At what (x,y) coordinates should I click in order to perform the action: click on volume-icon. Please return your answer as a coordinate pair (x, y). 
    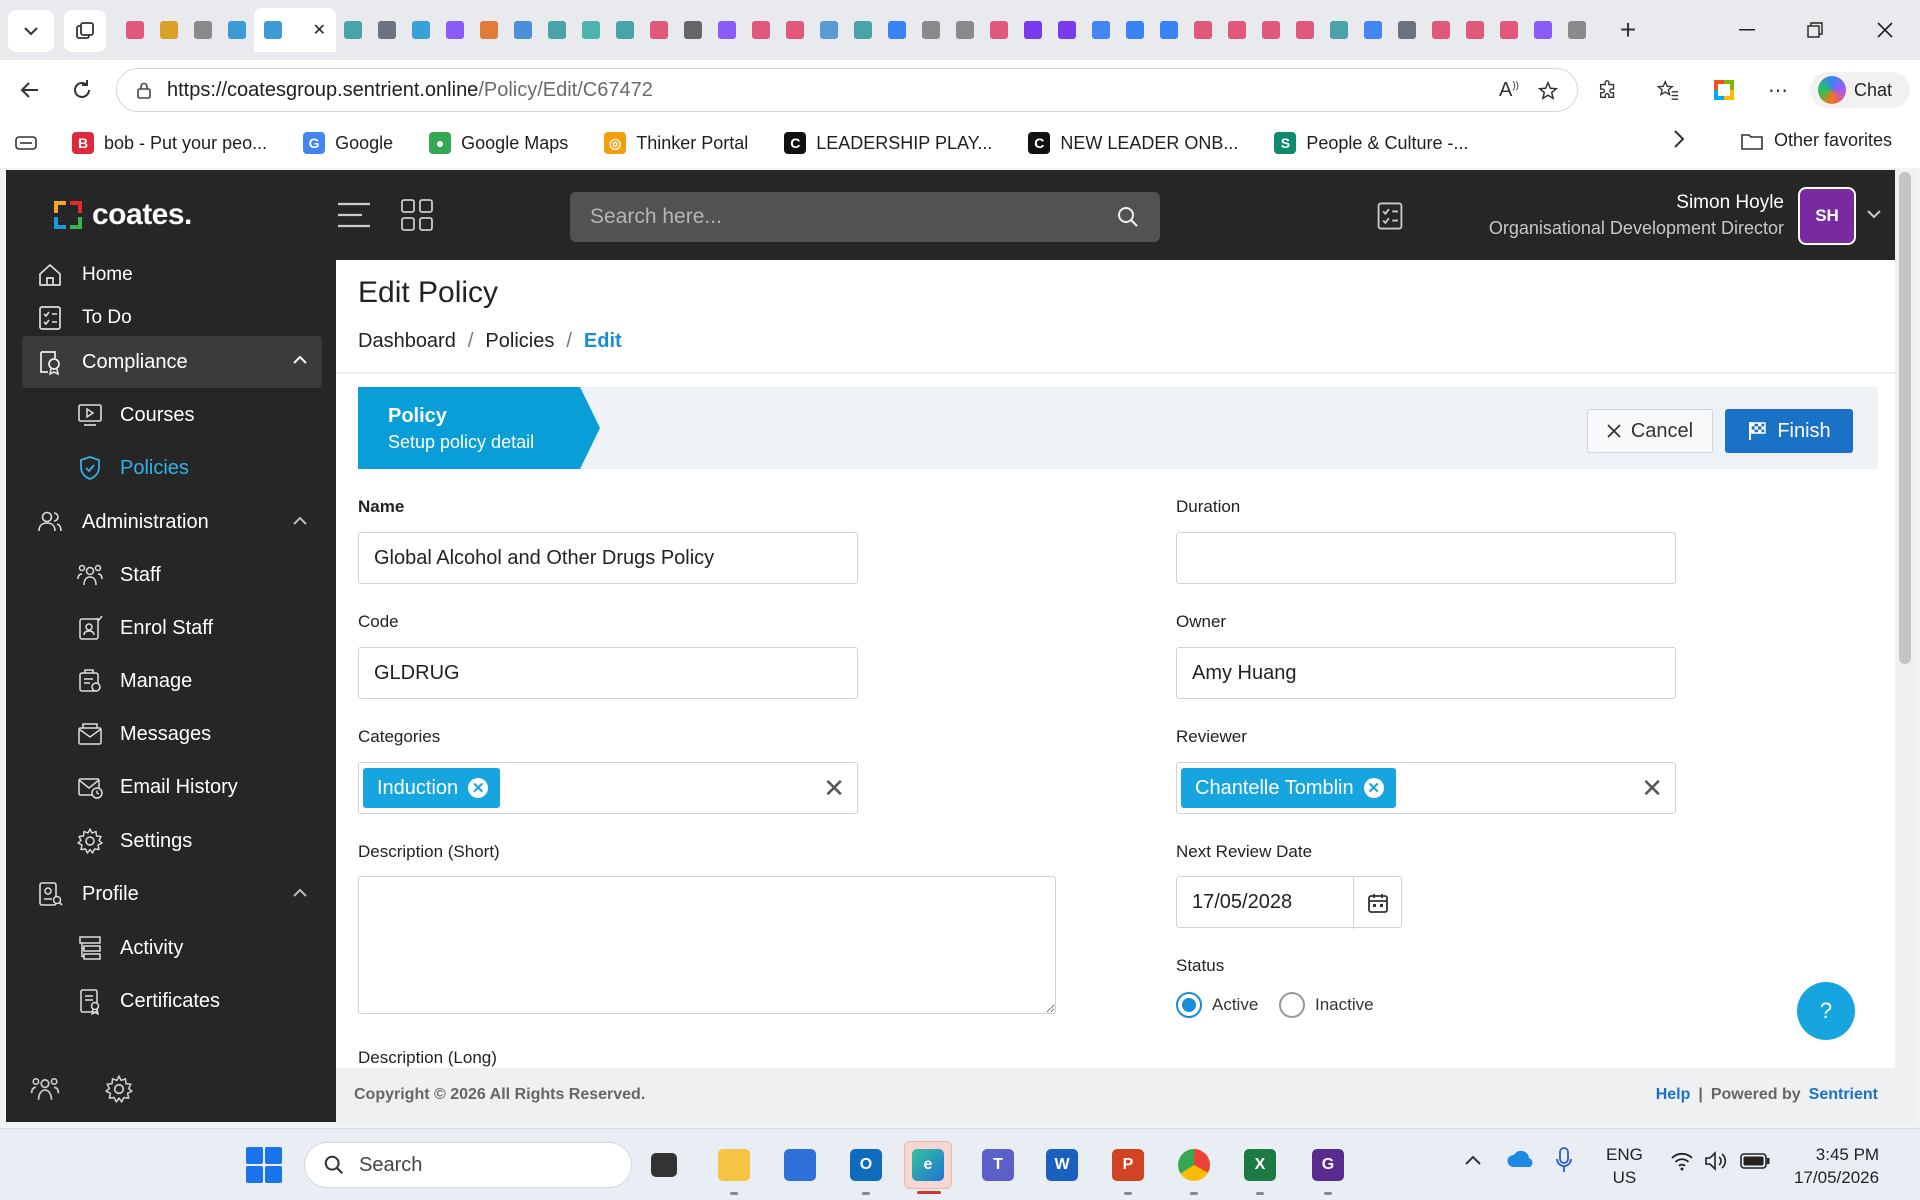
    Looking at the image, I should click on (1716, 1161).